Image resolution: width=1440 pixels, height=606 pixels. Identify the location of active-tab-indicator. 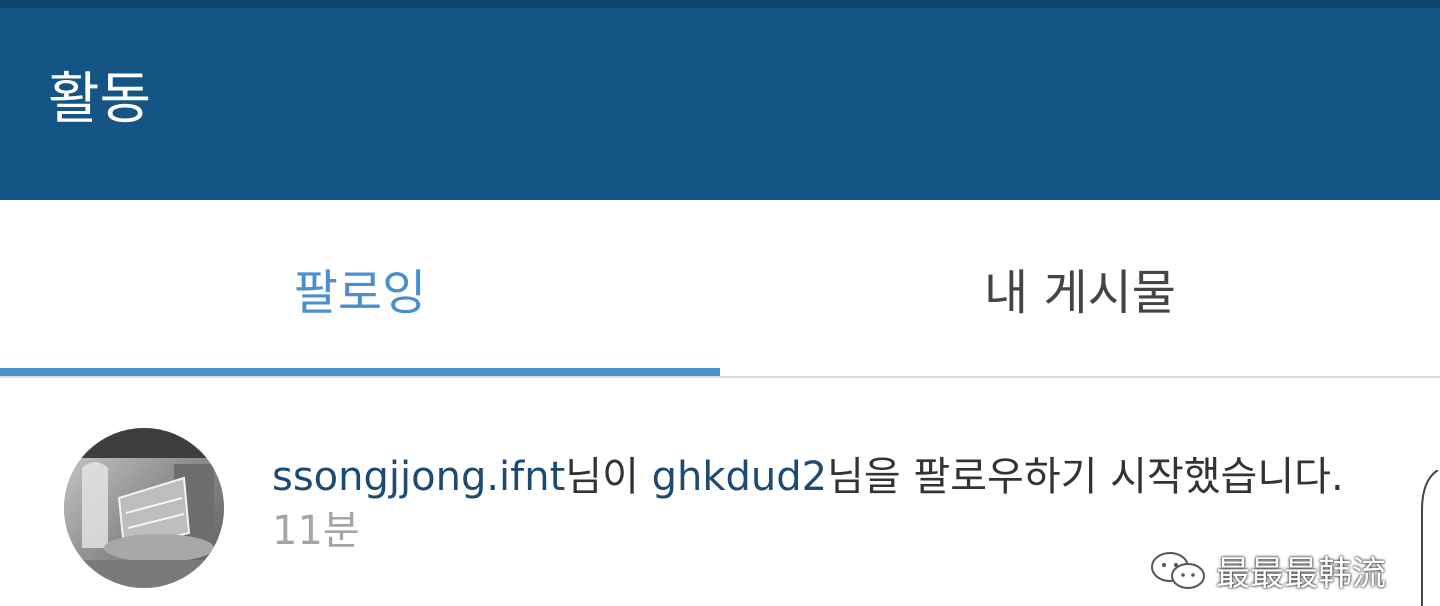
(360, 372).